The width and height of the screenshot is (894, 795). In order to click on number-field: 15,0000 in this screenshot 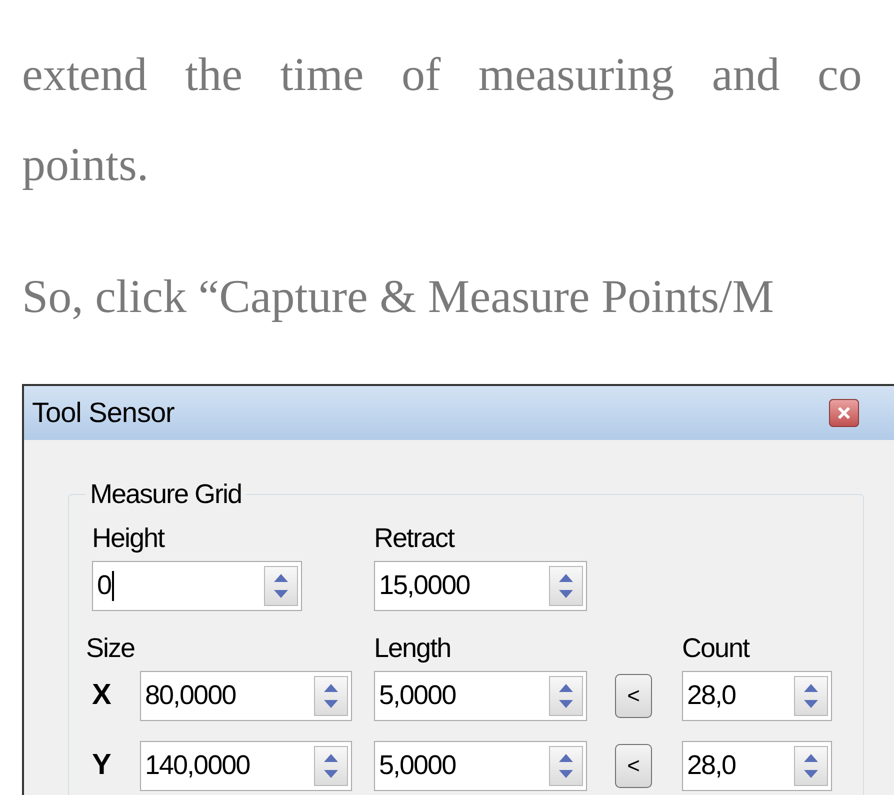, I will do `click(480, 585)`.